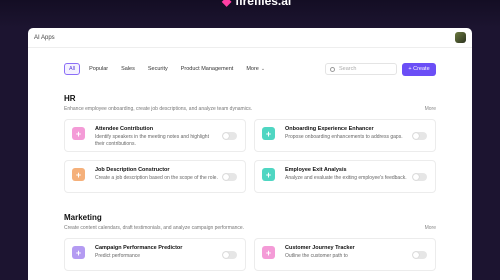 The height and width of the screenshot is (280, 500). What do you see at coordinates (419, 69) in the screenshot?
I see `create-button: + Create` at bounding box center [419, 69].